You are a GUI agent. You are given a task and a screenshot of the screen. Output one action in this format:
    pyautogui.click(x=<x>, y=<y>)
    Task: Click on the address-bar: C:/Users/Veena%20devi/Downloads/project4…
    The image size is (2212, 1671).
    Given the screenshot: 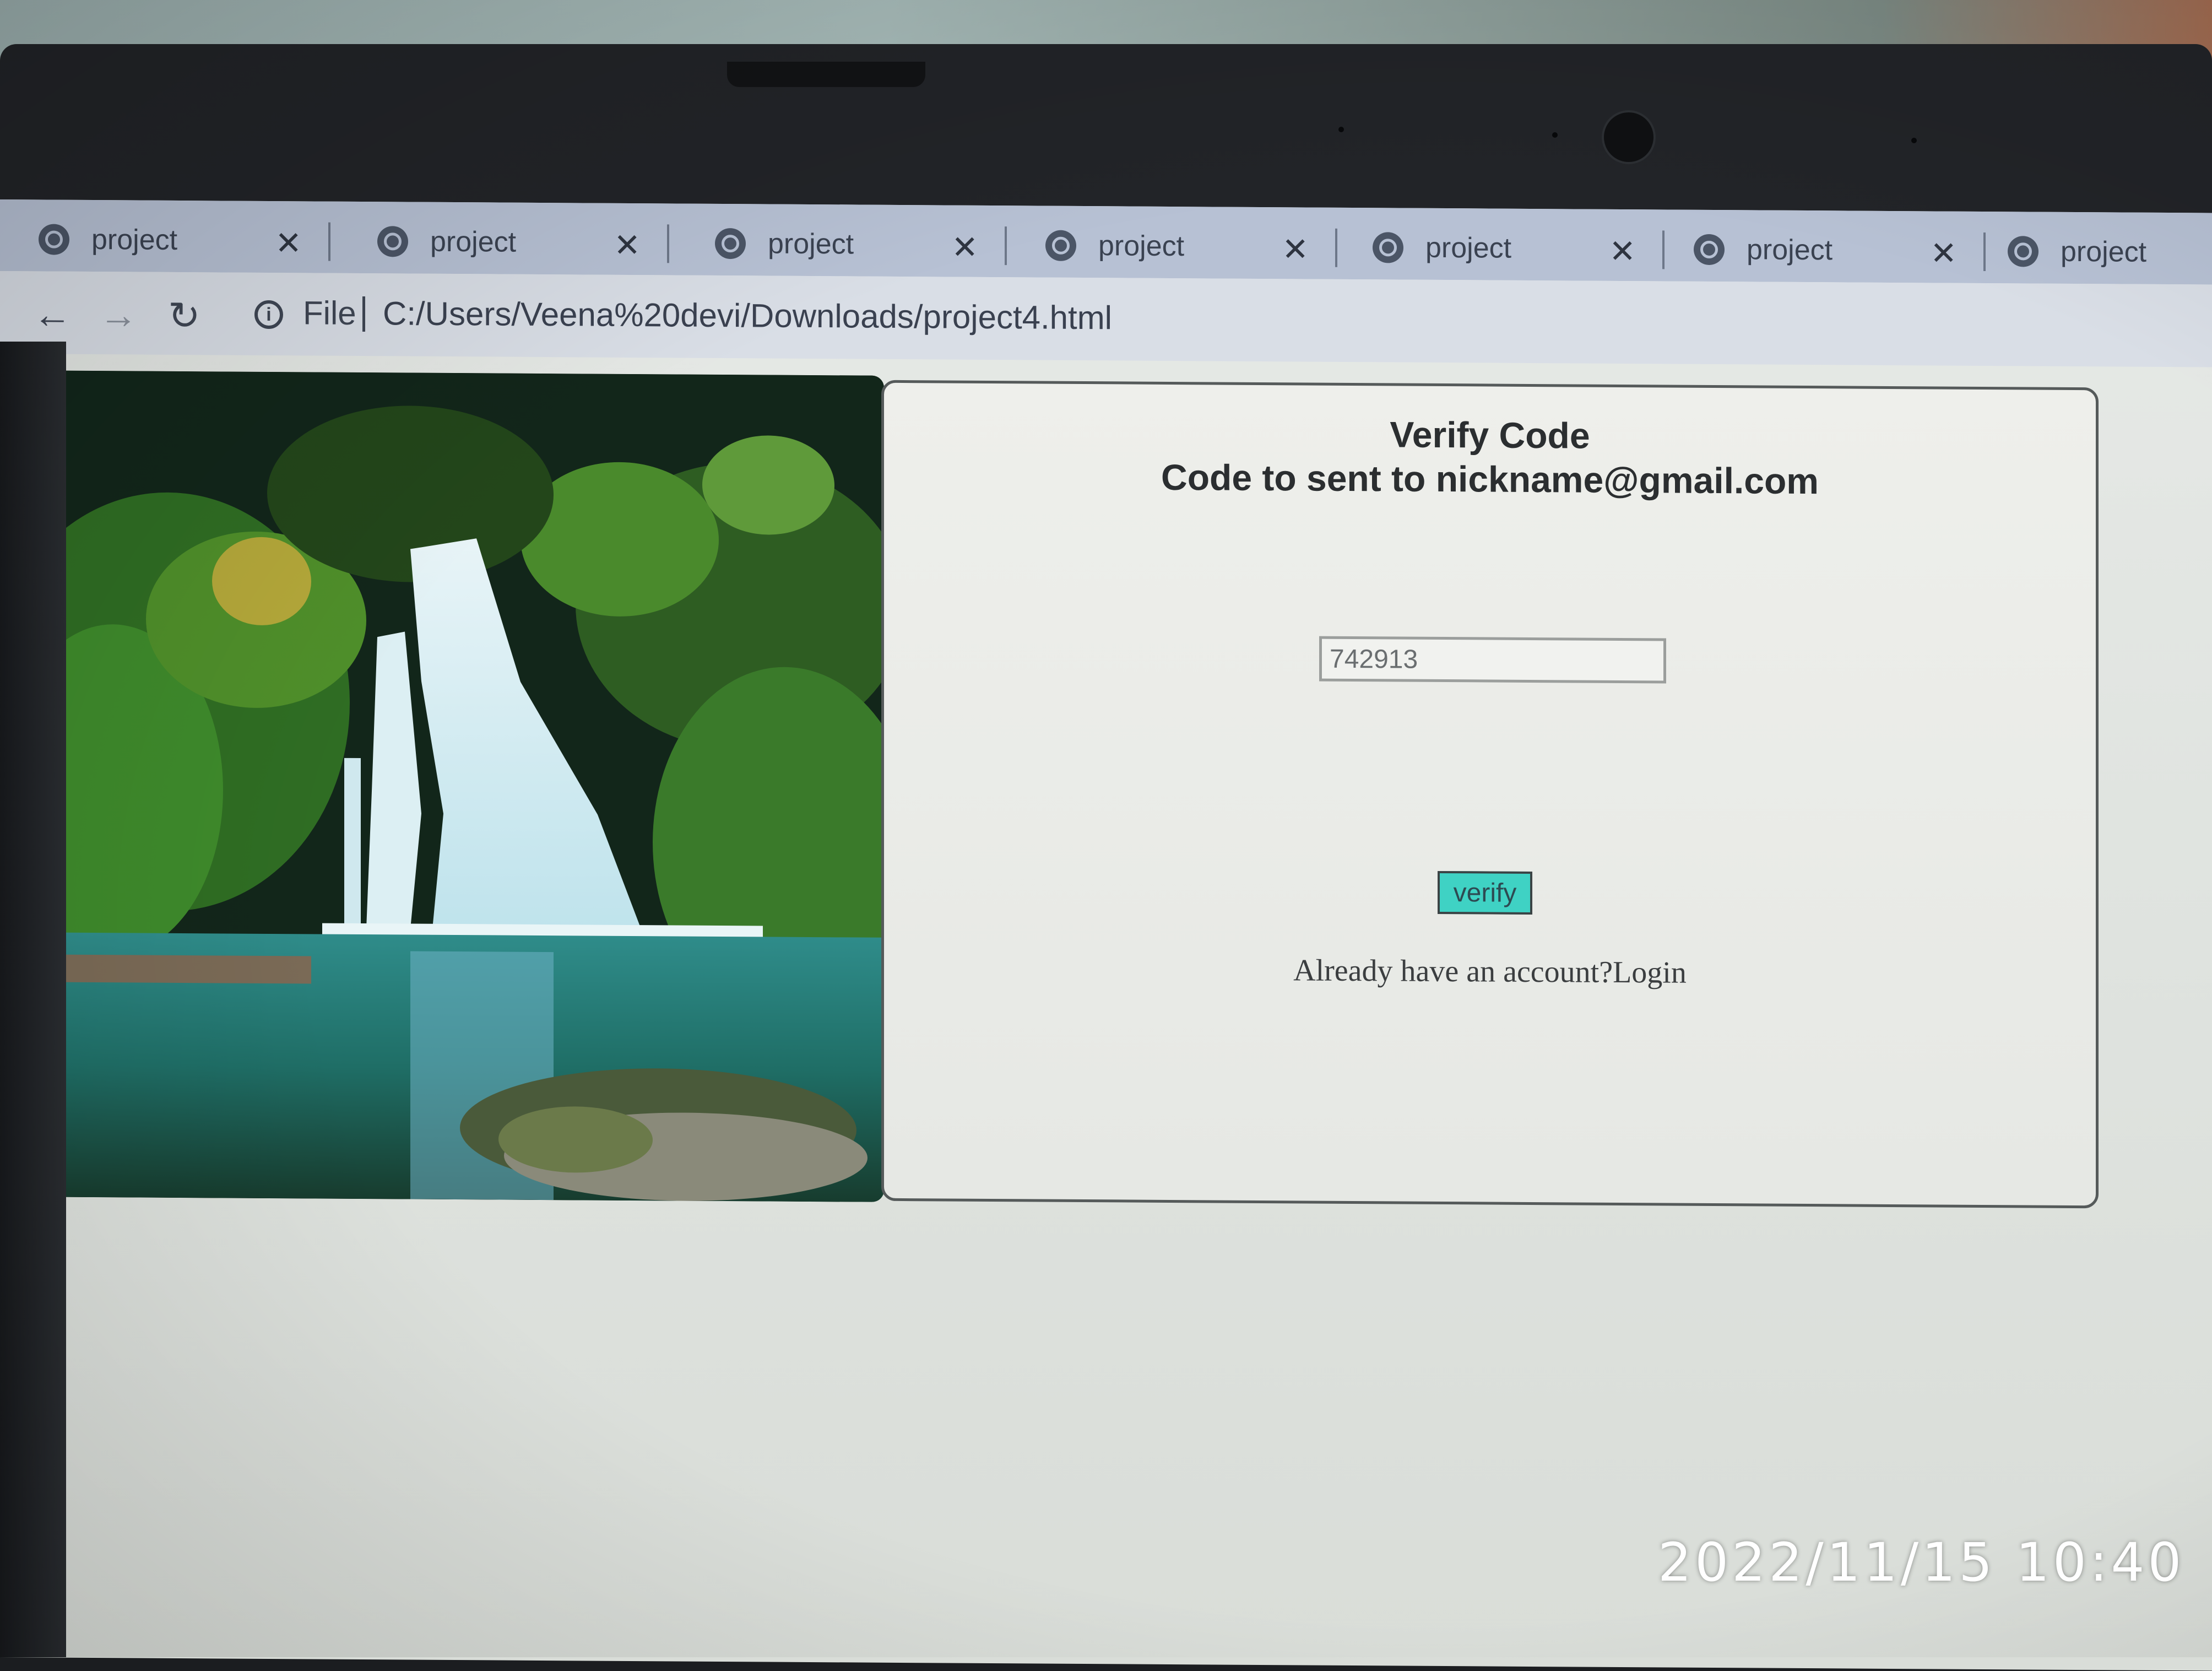 What is the action you would take?
    pyautogui.click(x=747, y=315)
    